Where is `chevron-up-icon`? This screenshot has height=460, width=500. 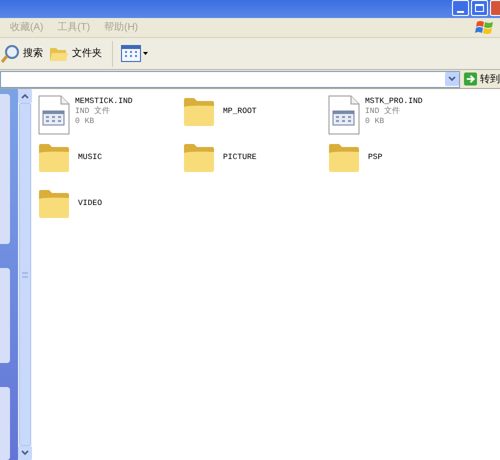 chevron-up-icon is located at coordinates (25, 96).